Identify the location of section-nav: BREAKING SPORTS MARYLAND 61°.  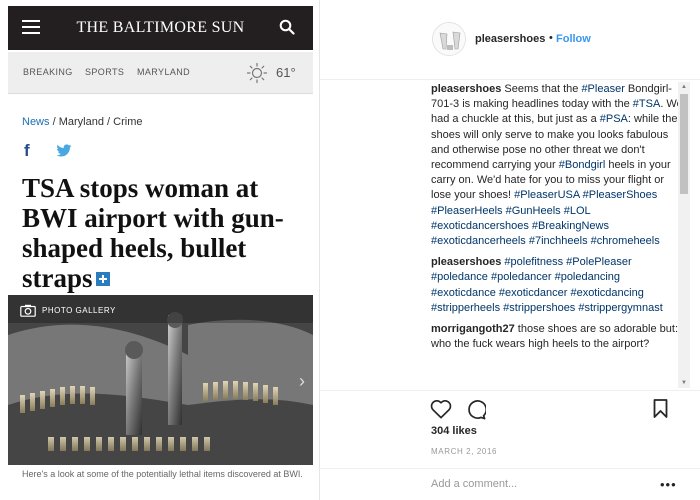
(160, 73).